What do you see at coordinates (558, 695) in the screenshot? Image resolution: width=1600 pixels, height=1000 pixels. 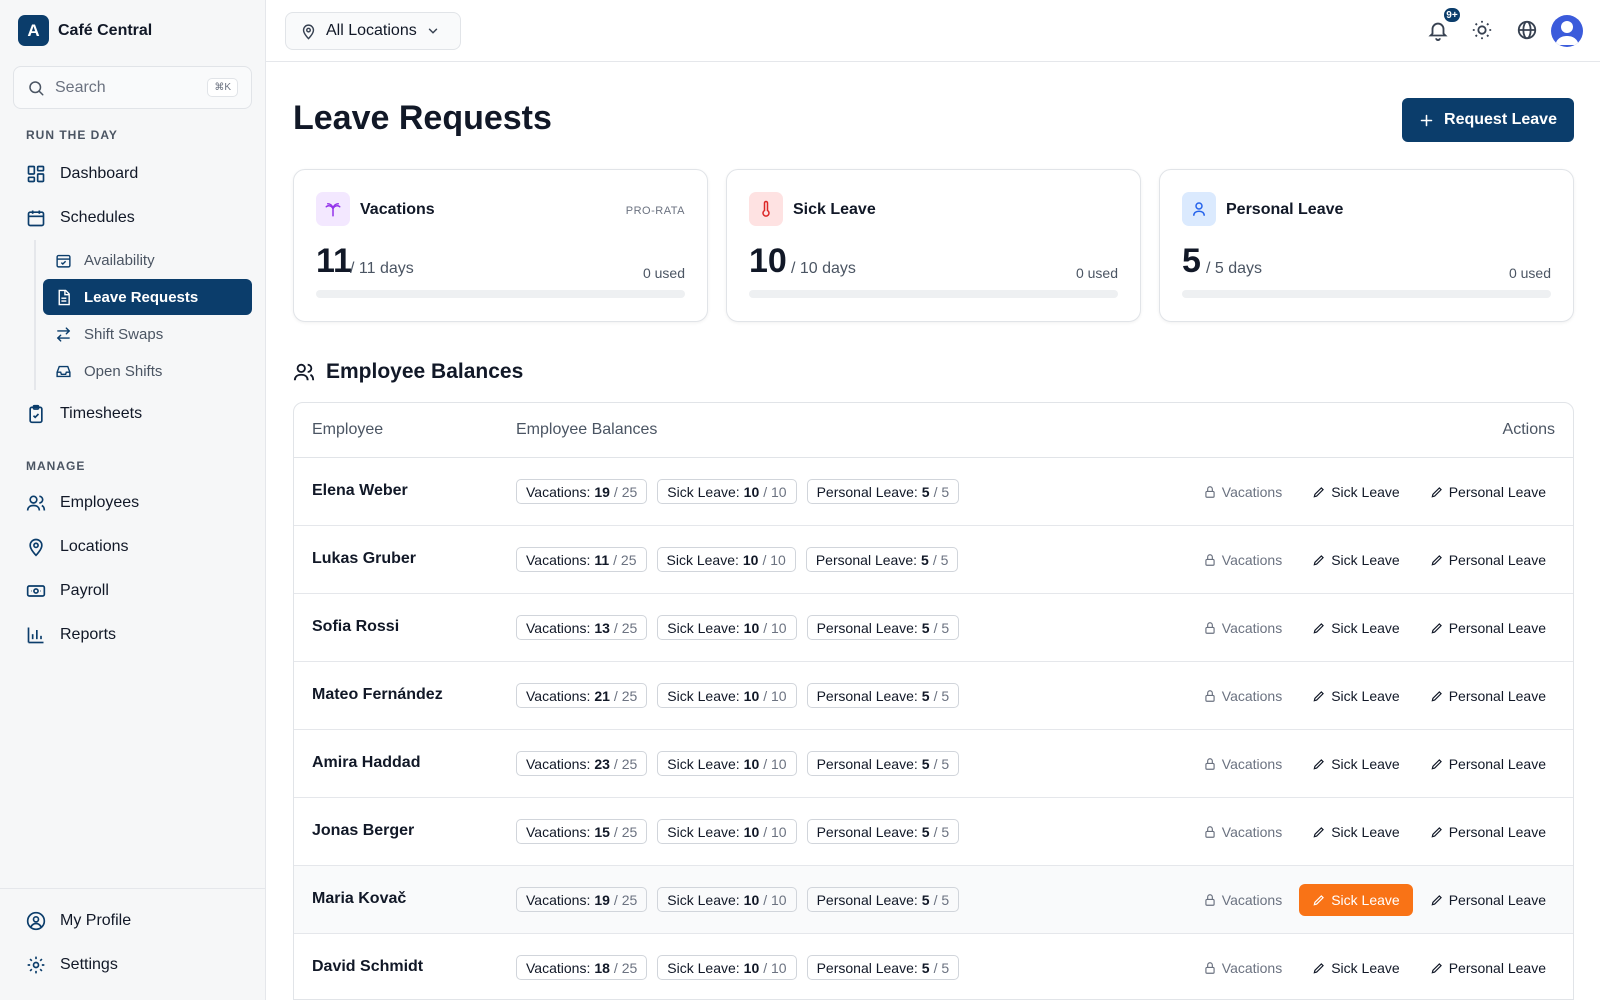 I see `chip-label: Vacations:` at bounding box center [558, 695].